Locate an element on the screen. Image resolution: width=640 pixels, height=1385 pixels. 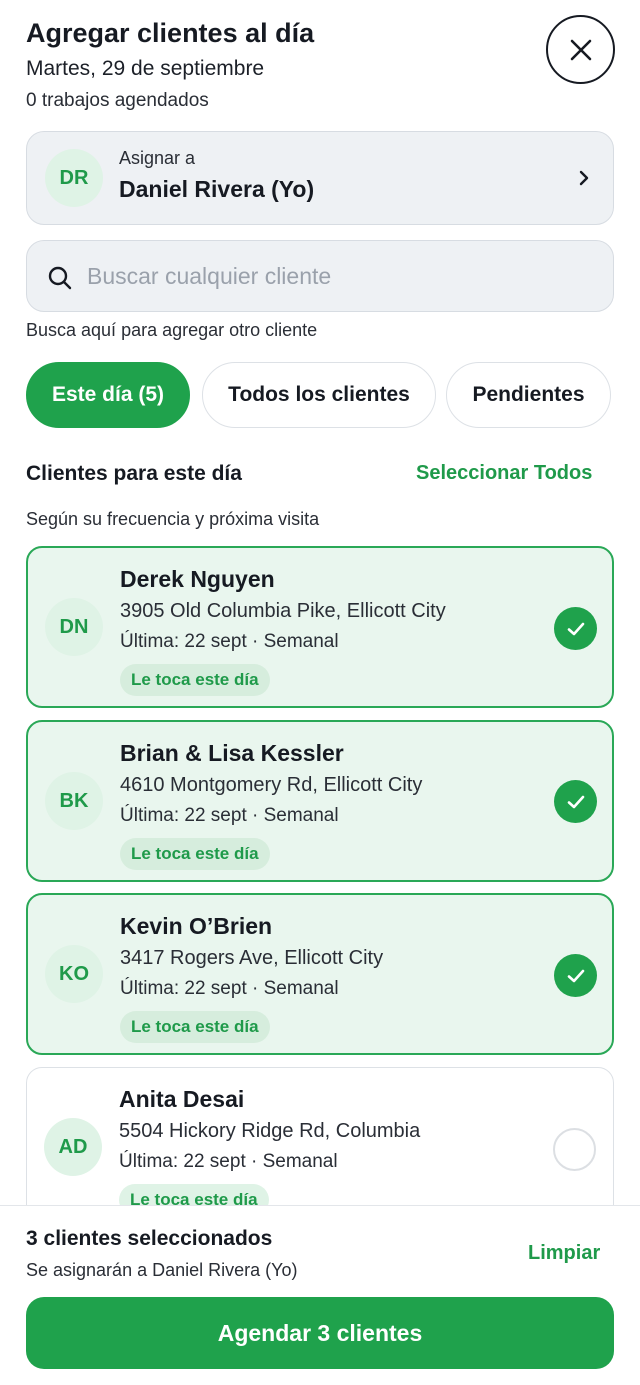
close-button is located at coordinates (580, 49).